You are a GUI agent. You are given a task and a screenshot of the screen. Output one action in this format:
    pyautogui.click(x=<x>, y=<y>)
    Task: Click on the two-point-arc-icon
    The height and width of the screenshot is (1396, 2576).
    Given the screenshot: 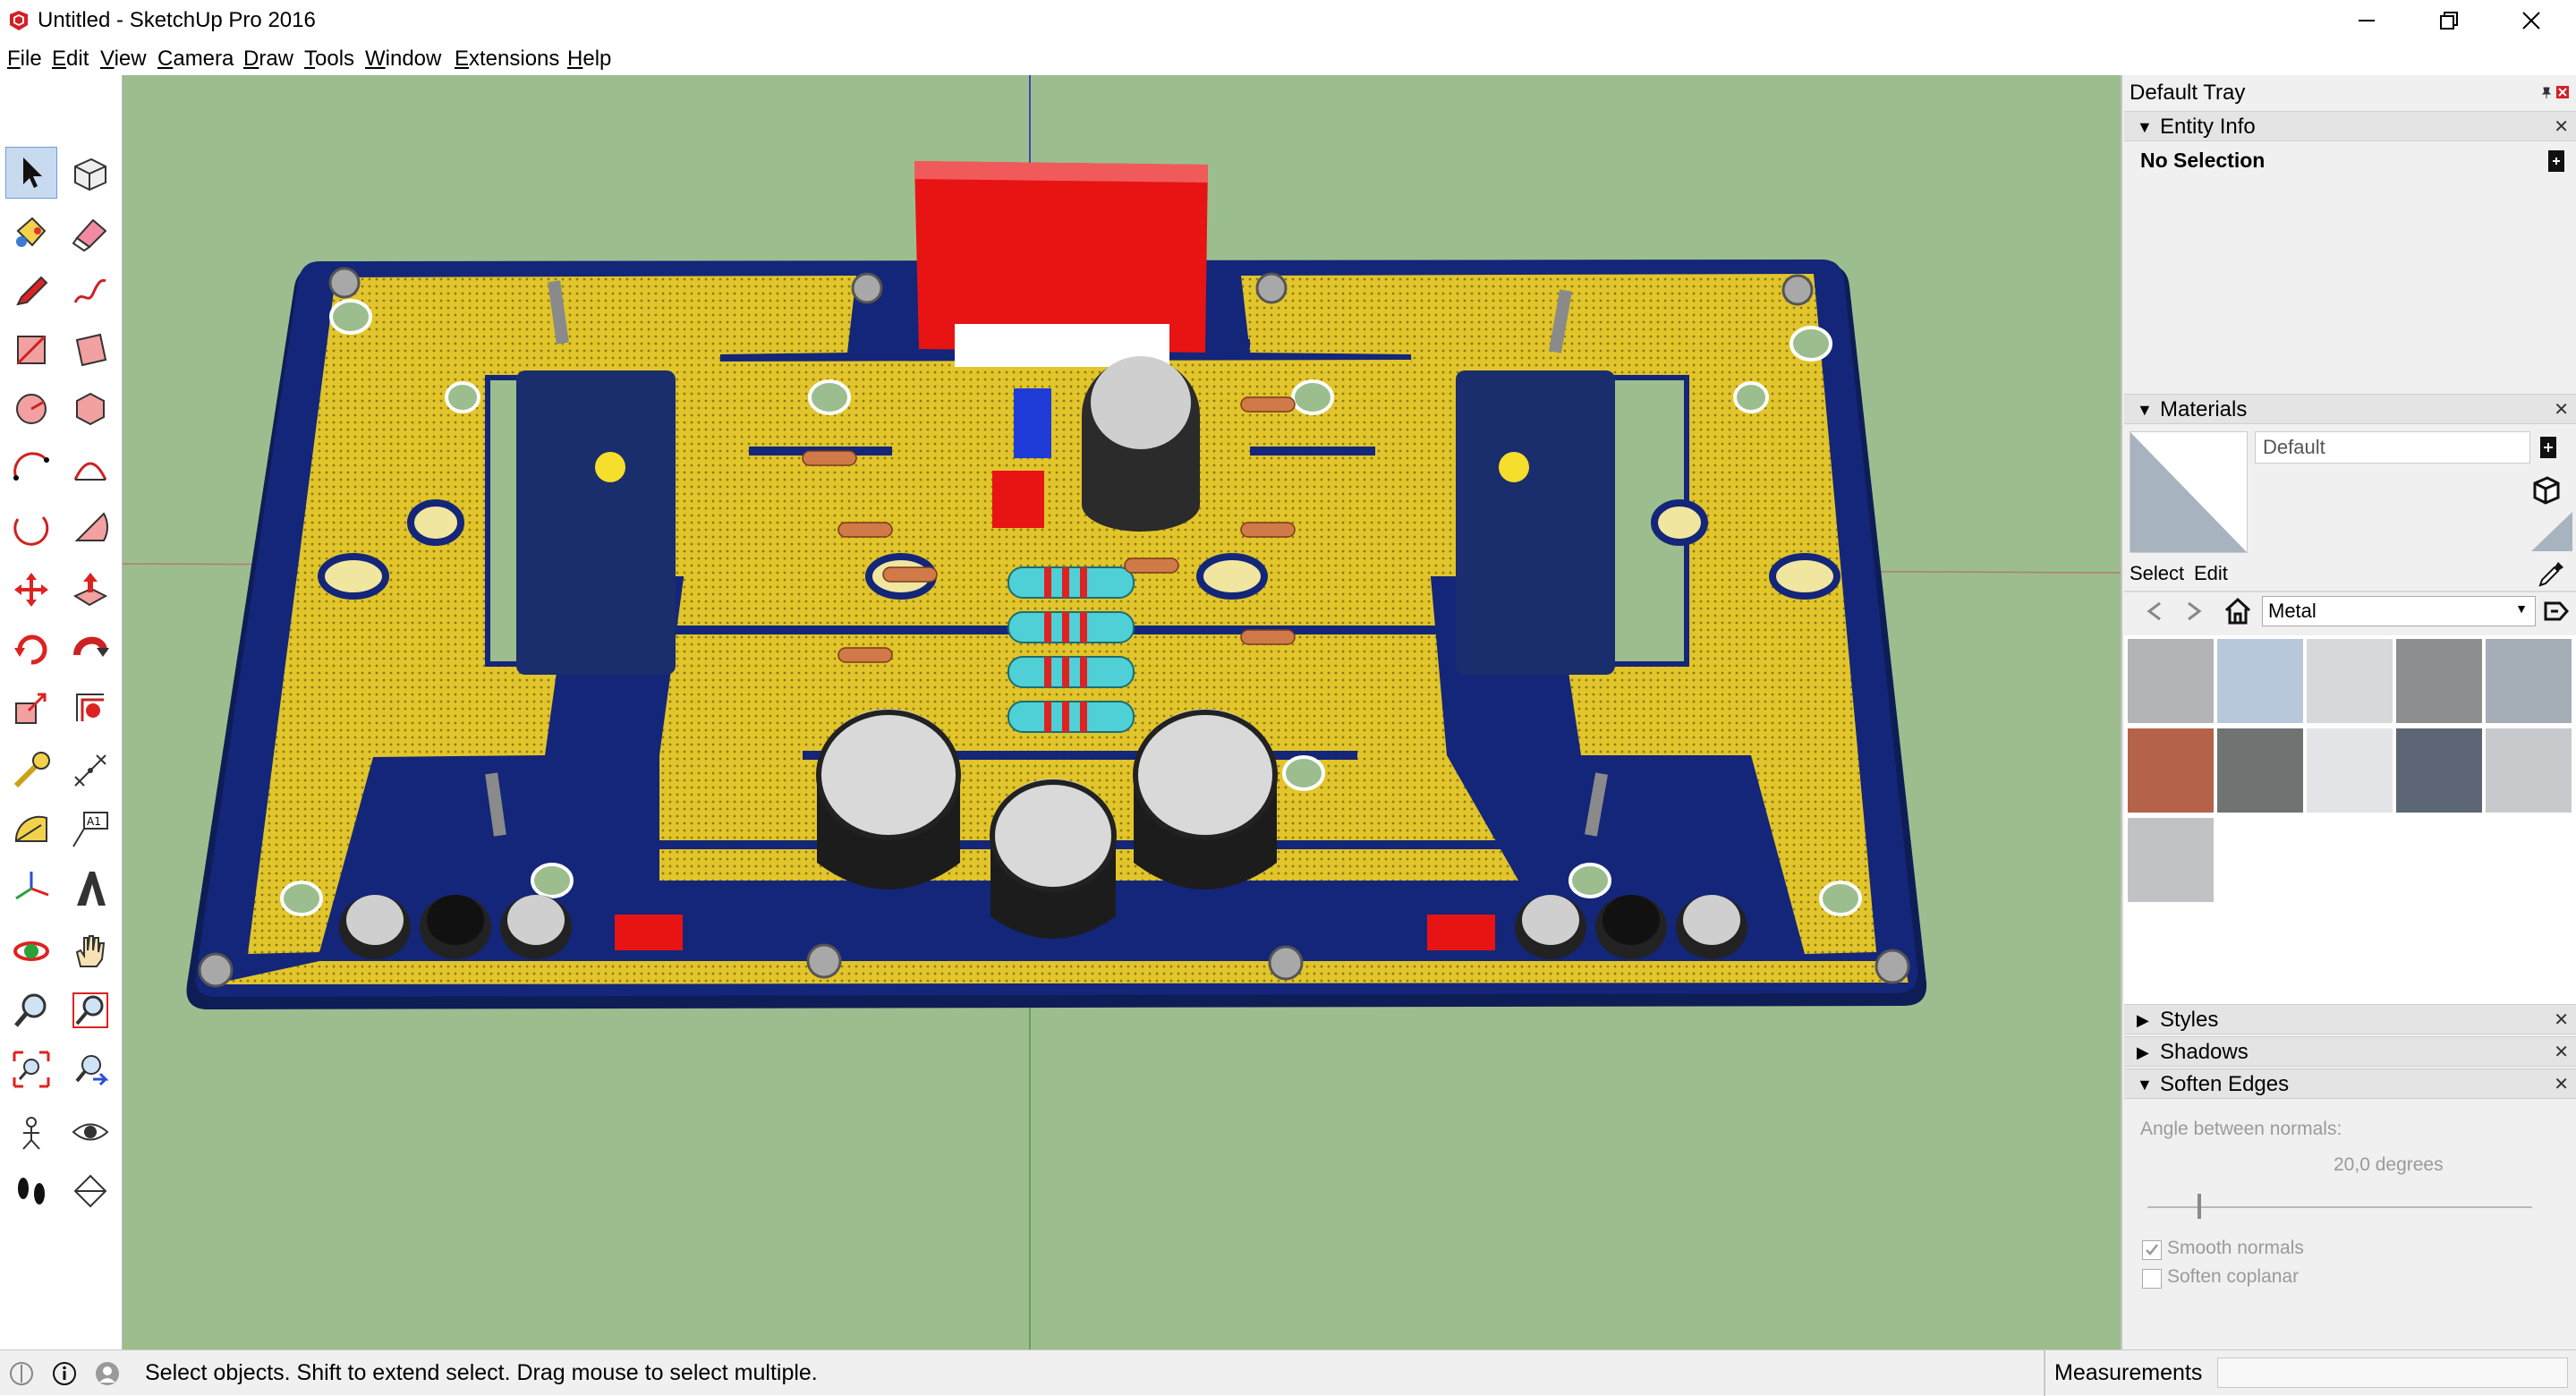 What is the action you would take?
    pyautogui.click(x=90, y=472)
    